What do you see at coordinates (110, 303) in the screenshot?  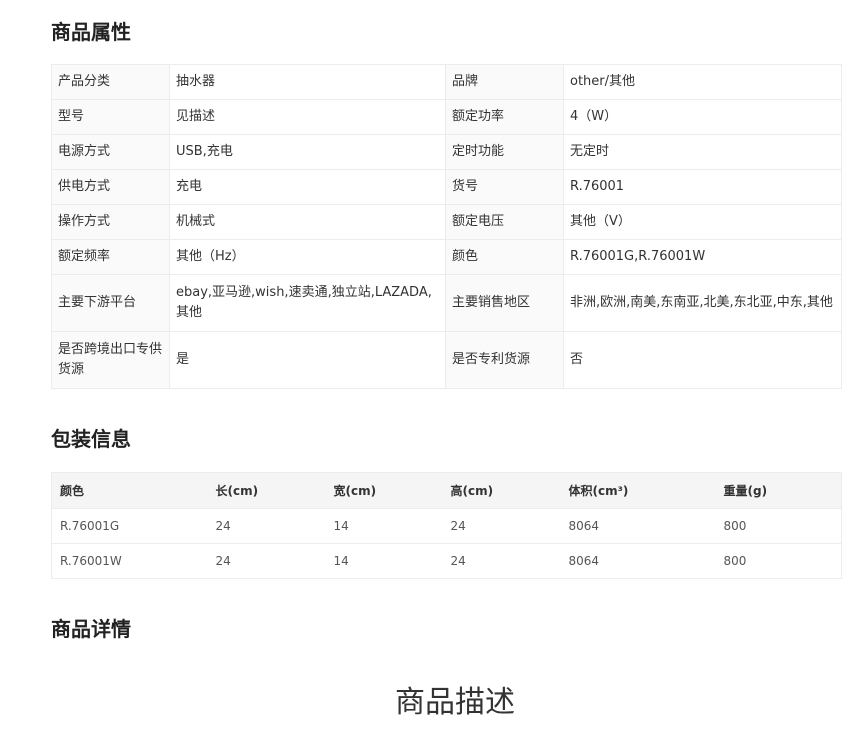 I see `attribute-label: 主要下游平台` at bounding box center [110, 303].